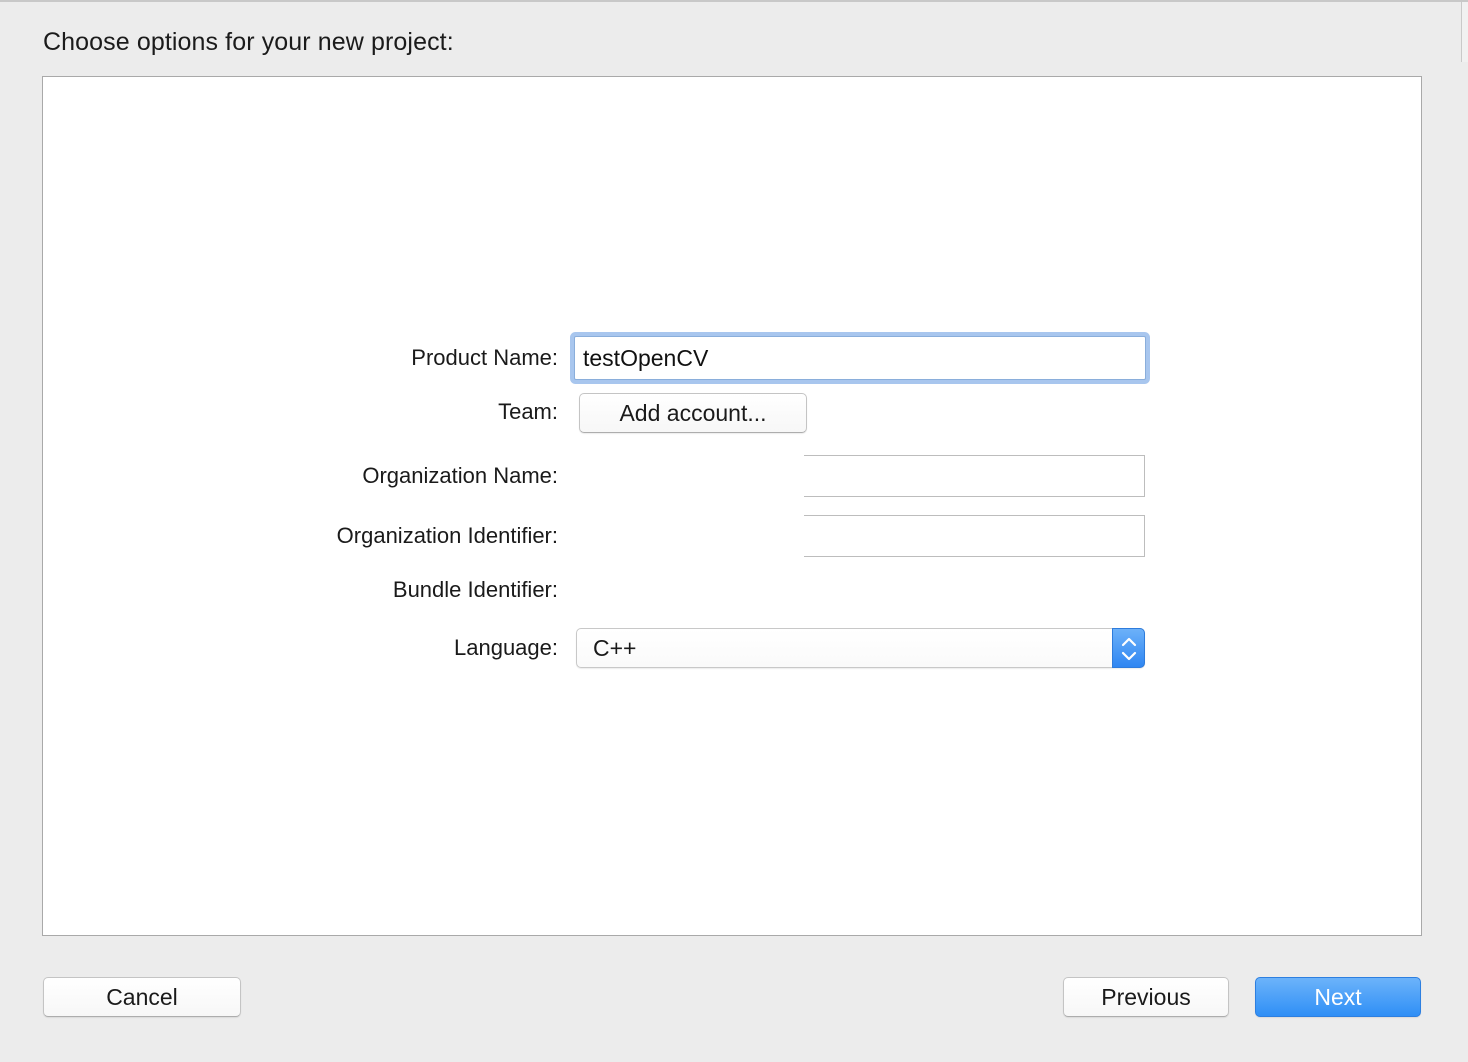 The width and height of the screenshot is (1468, 1062). What do you see at coordinates (1464, 32) in the screenshot?
I see `window-edge` at bounding box center [1464, 32].